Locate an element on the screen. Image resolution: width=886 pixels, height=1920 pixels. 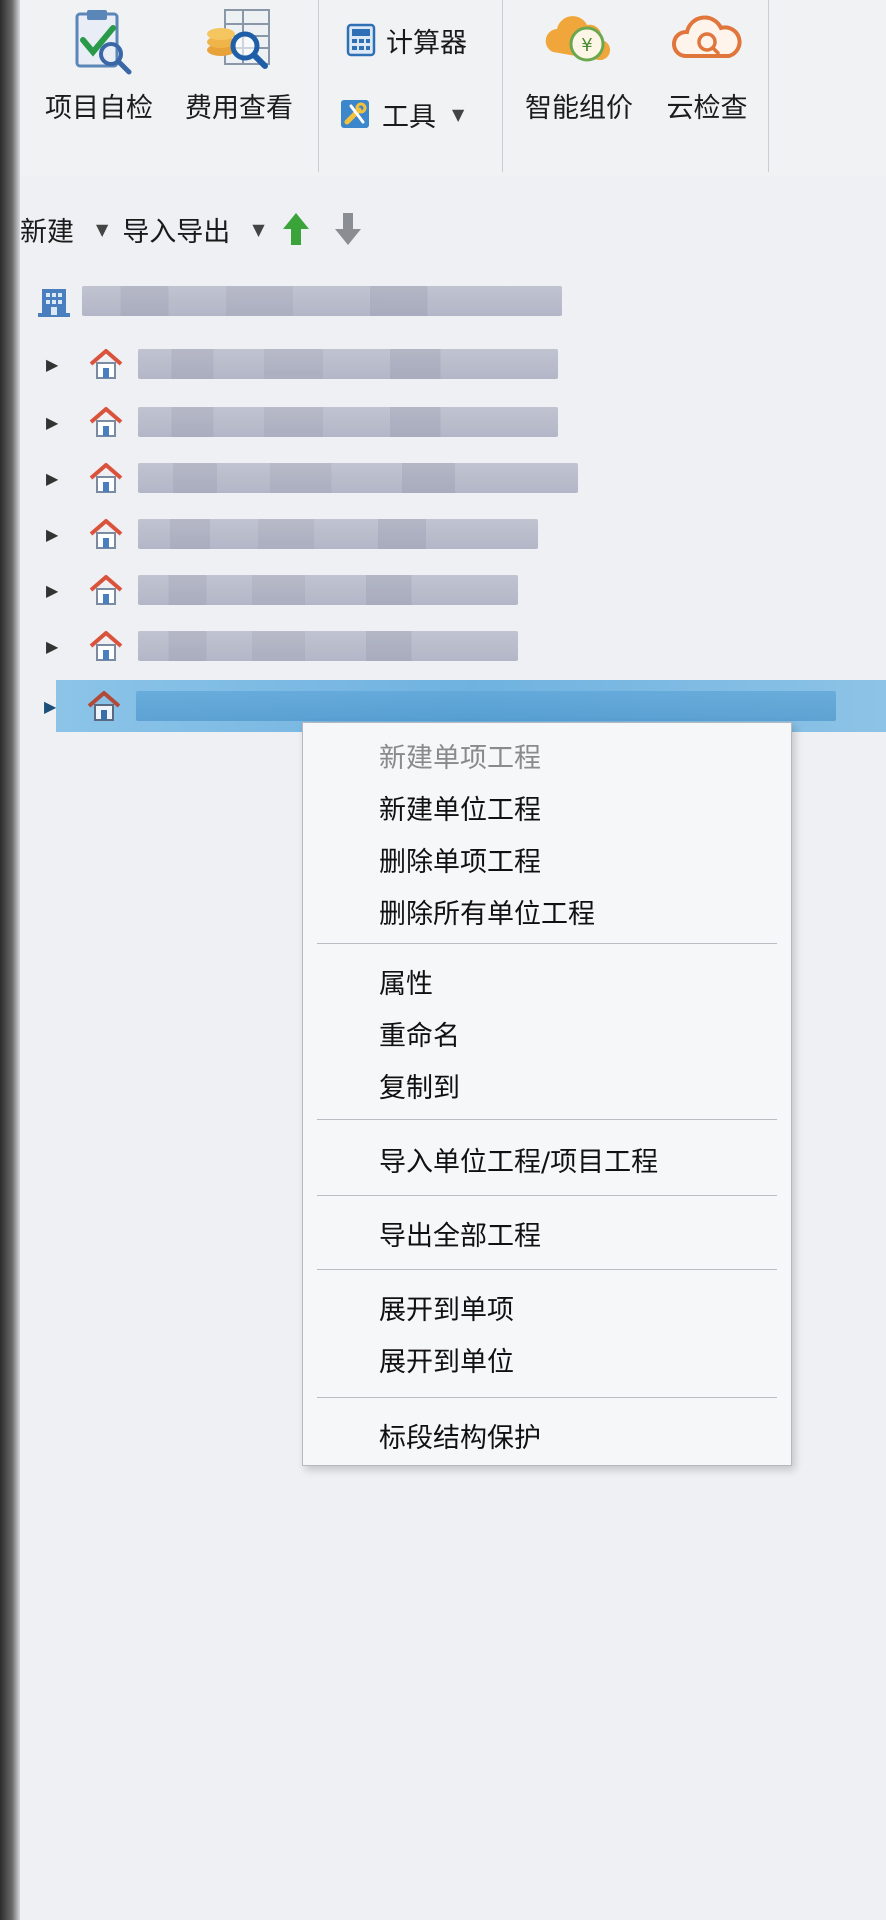
menu-item-delete-single-project: 删除单项工程 is located at coordinates (547, 859).